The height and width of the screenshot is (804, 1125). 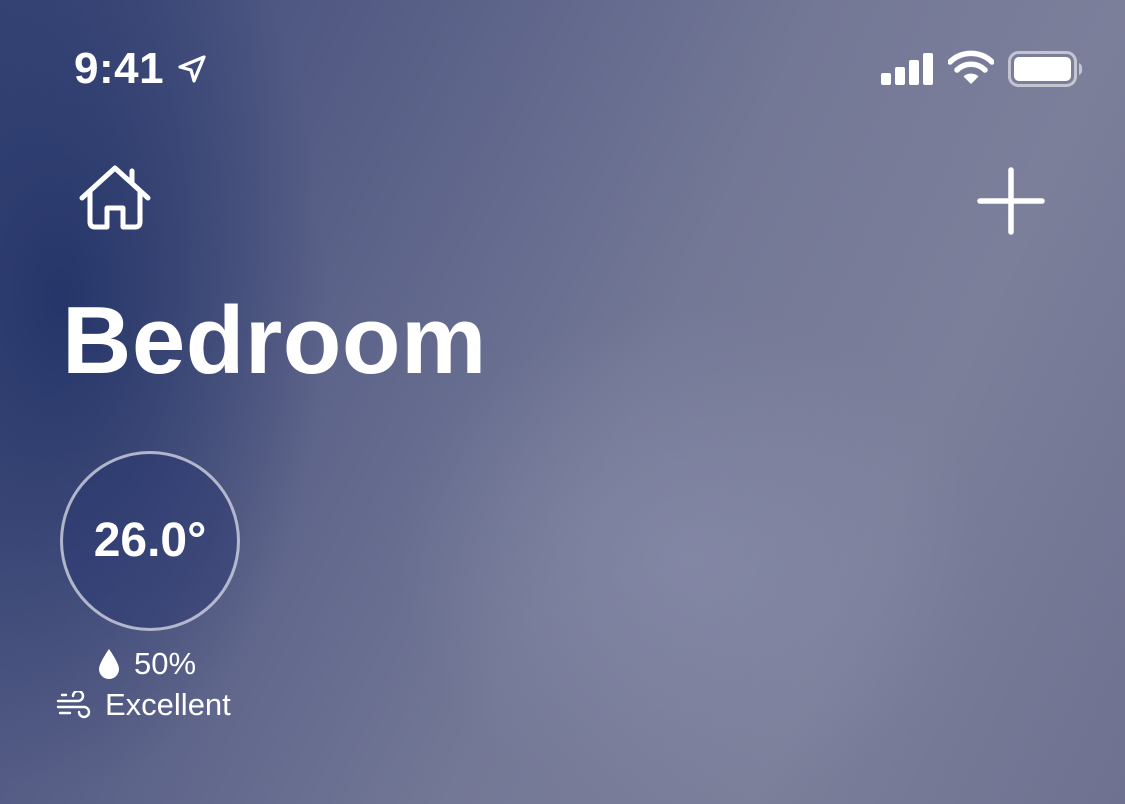 I want to click on air-quality-status: Excellent, so click(x=143, y=705).